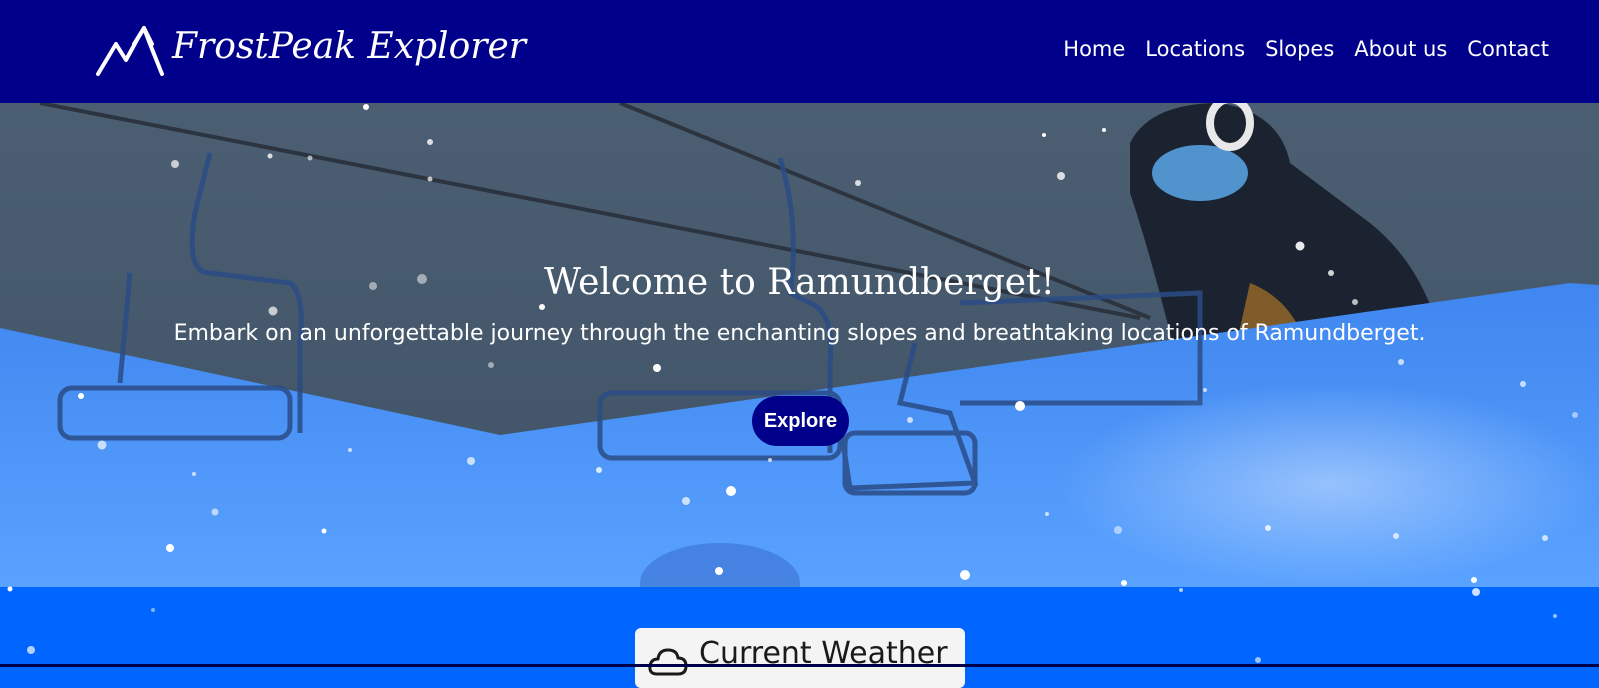  Describe the element at coordinates (1508, 49) in the screenshot. I see `nav-contact-link: Contact` at that location.